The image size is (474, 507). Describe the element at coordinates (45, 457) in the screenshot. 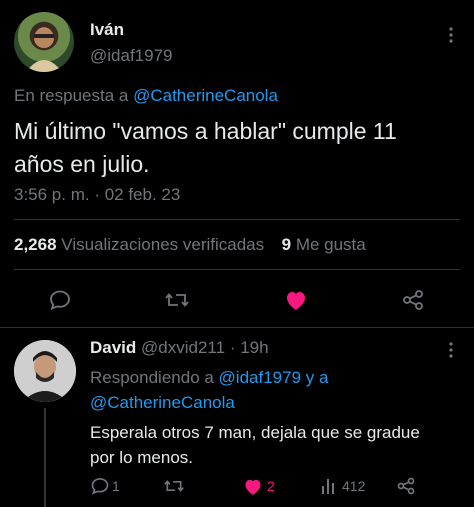

I see `thread-line` at that location.